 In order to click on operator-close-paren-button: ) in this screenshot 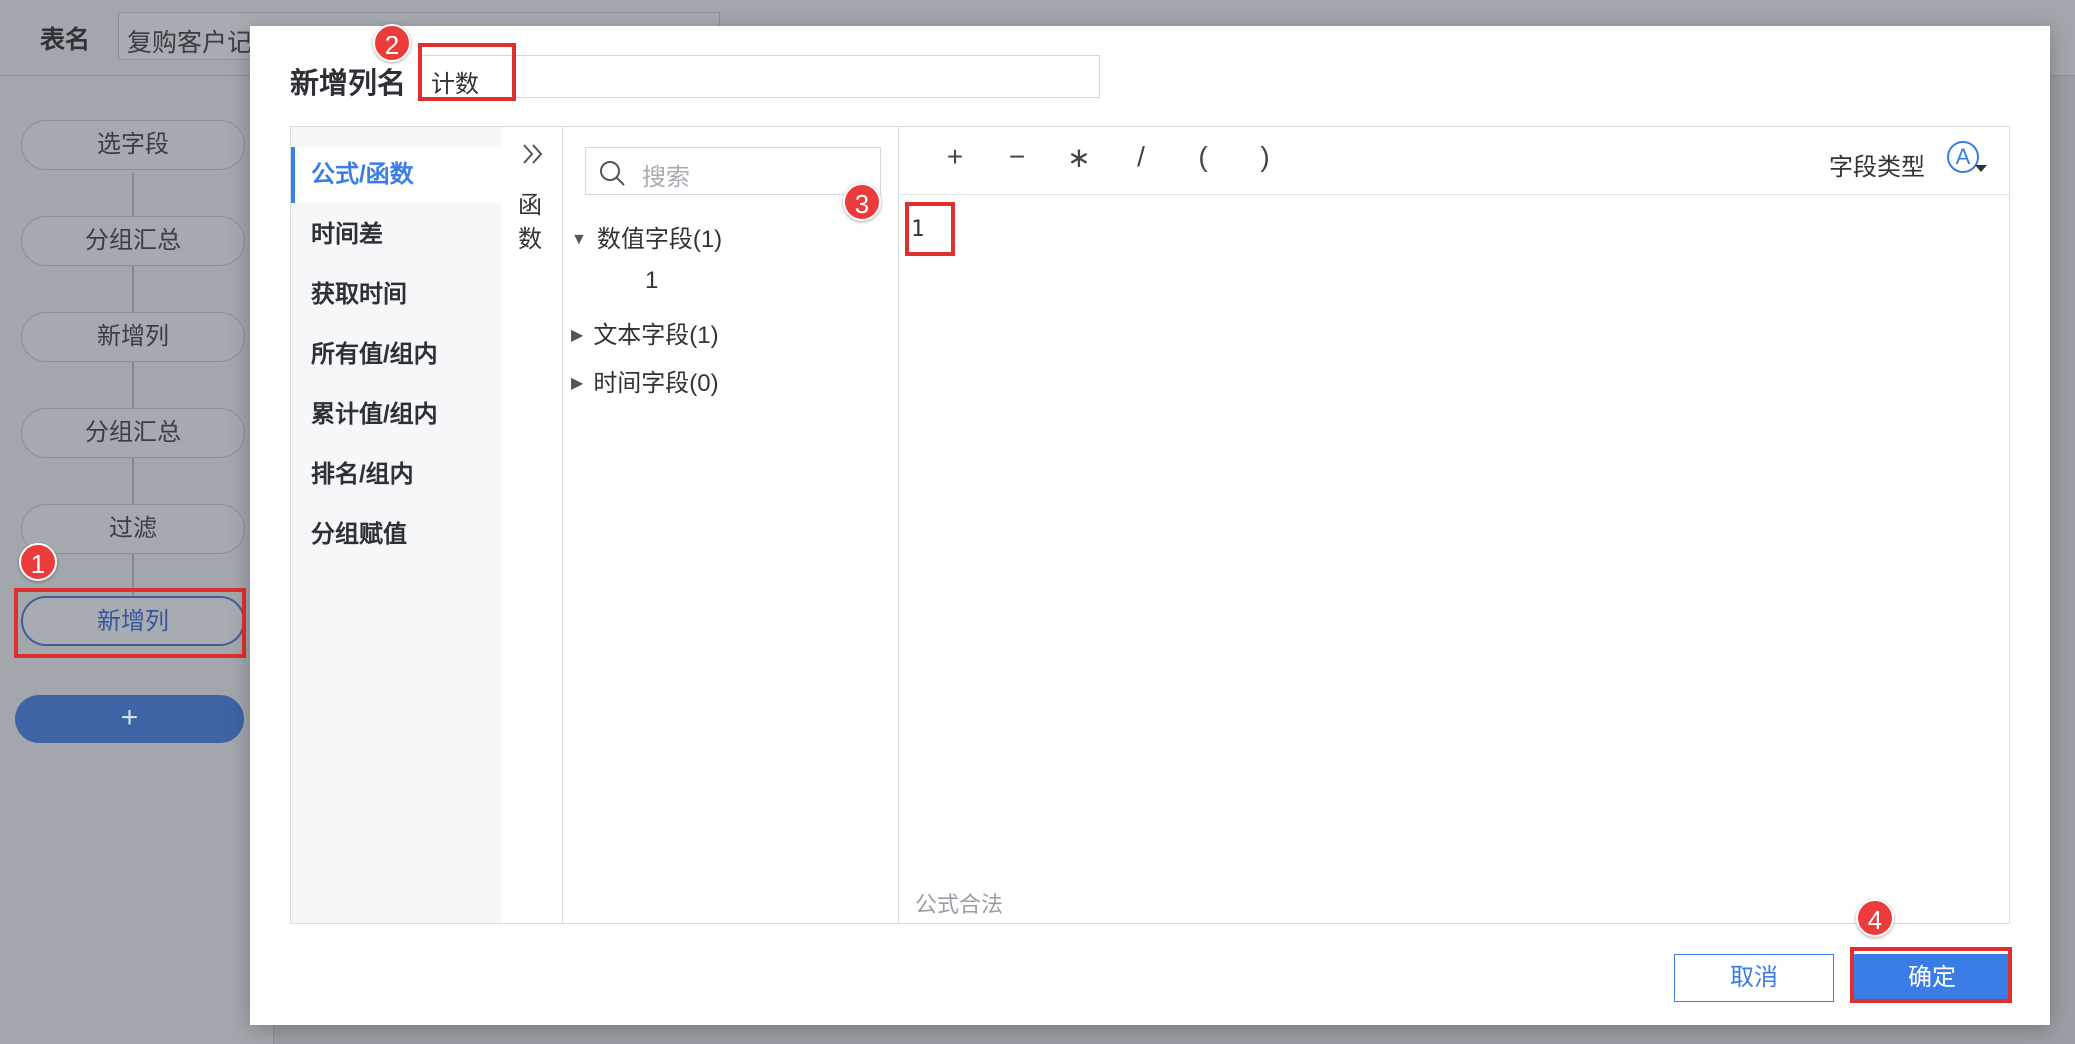, I will do `click(1265, 157)`.